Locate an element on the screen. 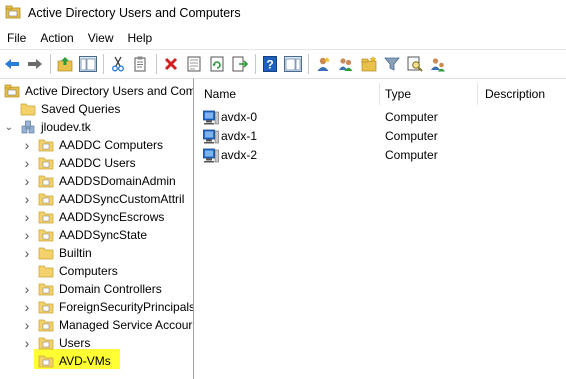 This screenshot has width=566, height=379. tree-item-ou: › Managed Service Accour is located at coordinates (107, 325).